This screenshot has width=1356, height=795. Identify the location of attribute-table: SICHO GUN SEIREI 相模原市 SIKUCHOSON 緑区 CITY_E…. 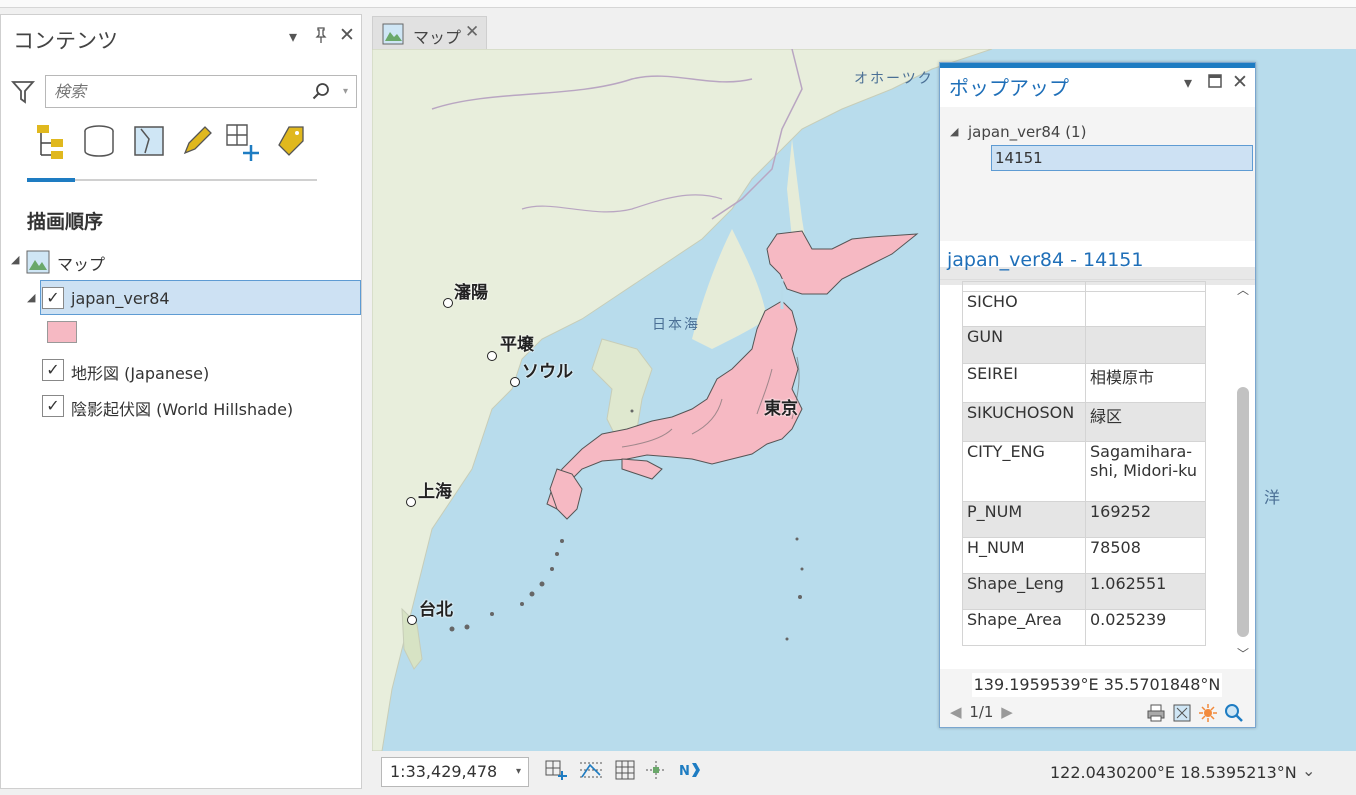
(1084, 463).